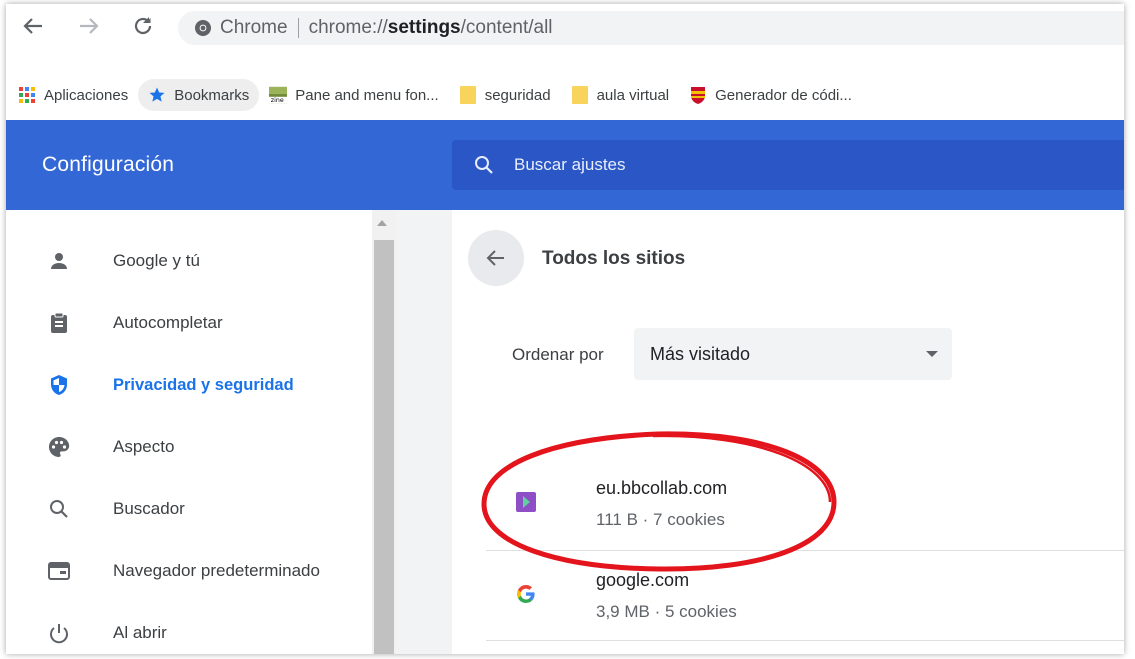 This screenshot has height=659, width=1135. Describe the element at coordinates (168, 322) in the screenshot. I see `sidebar-item-label: Autocompletar` at that location.